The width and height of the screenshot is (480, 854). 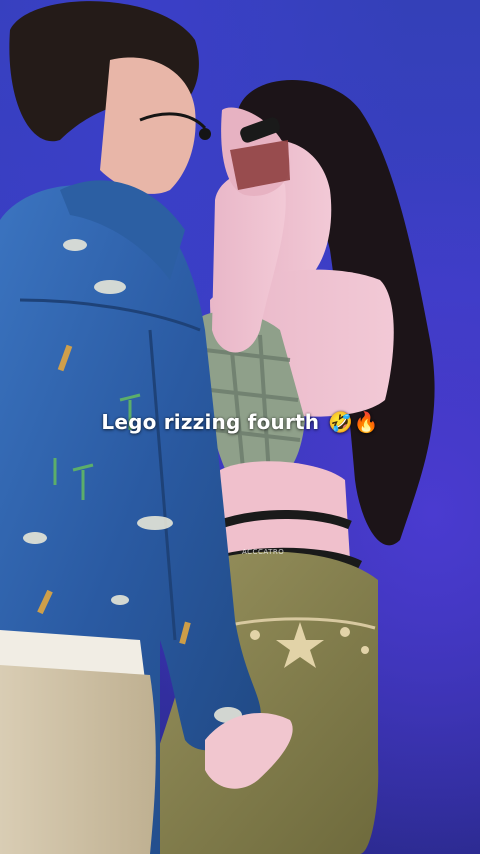 I want to click on caption-emojis: 🤣🔥, so click(x=353, y=422).